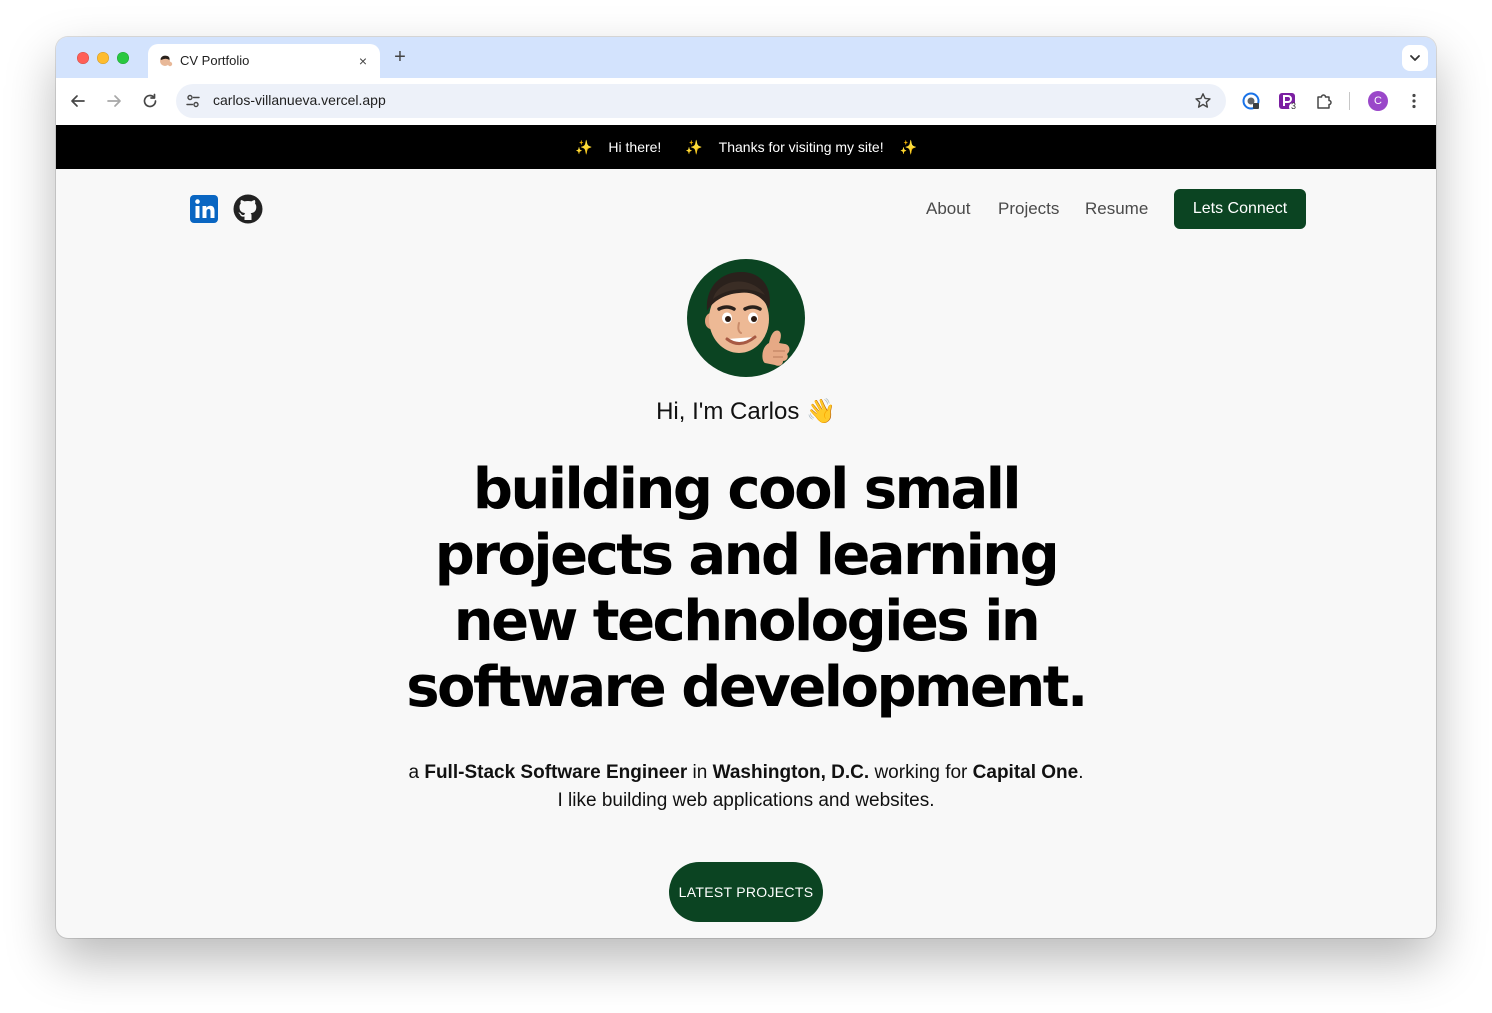 The width and height of the screenshot is (1492, 1013). I want to click on announcement-part2: Thanks for visiting my site!, so click(801, 146).